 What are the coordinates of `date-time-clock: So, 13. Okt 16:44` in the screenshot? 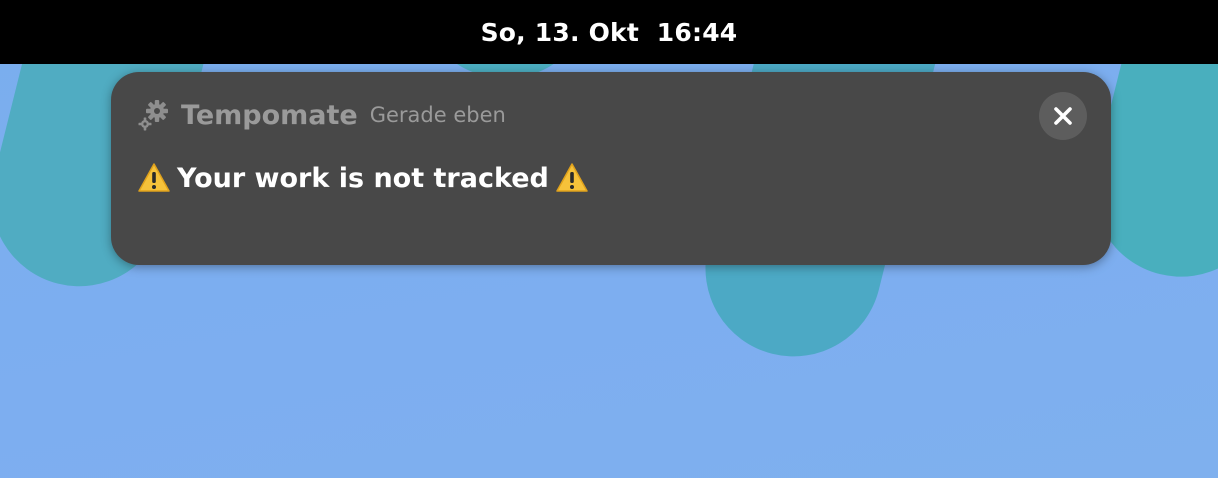 It's located at (609, 32).